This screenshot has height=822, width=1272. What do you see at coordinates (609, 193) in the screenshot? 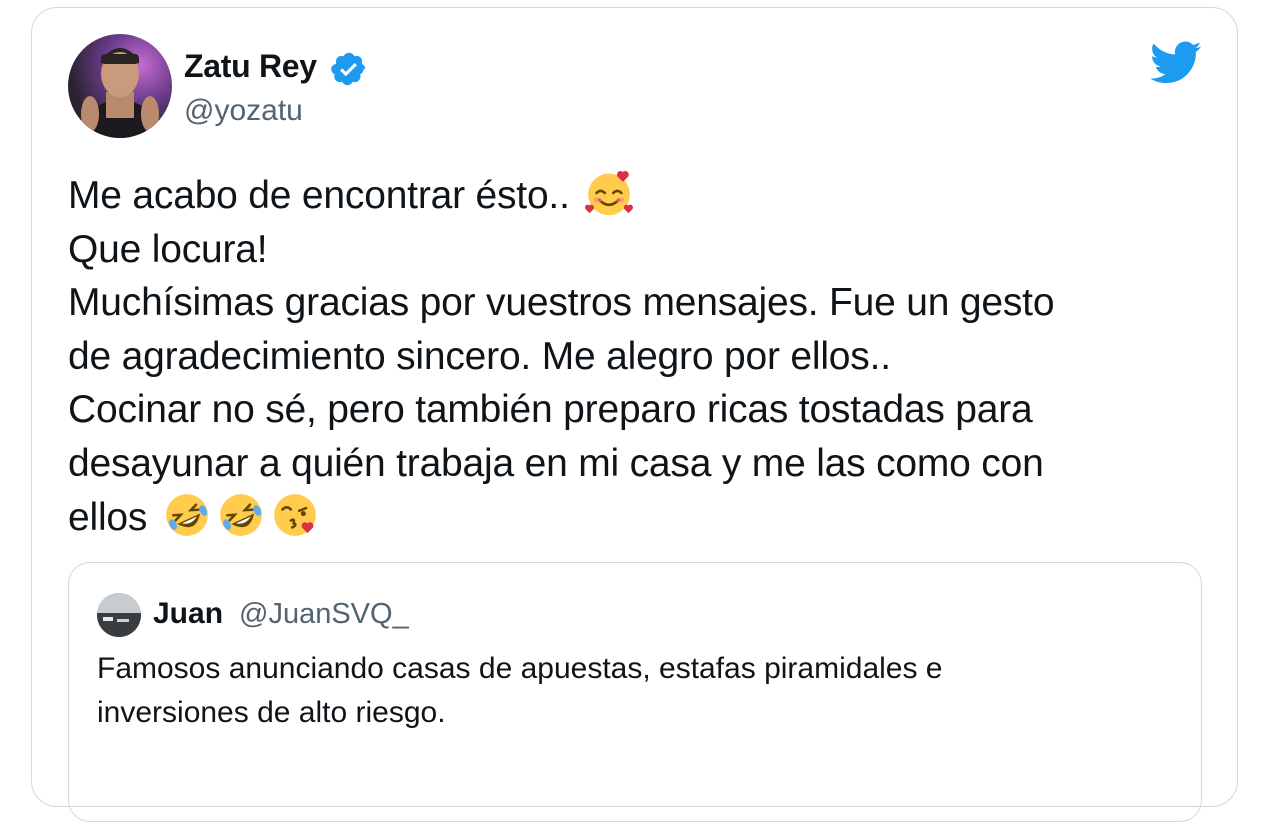
I see `smiling-face-with-hearts-icon` at bounding box center [609, 193].